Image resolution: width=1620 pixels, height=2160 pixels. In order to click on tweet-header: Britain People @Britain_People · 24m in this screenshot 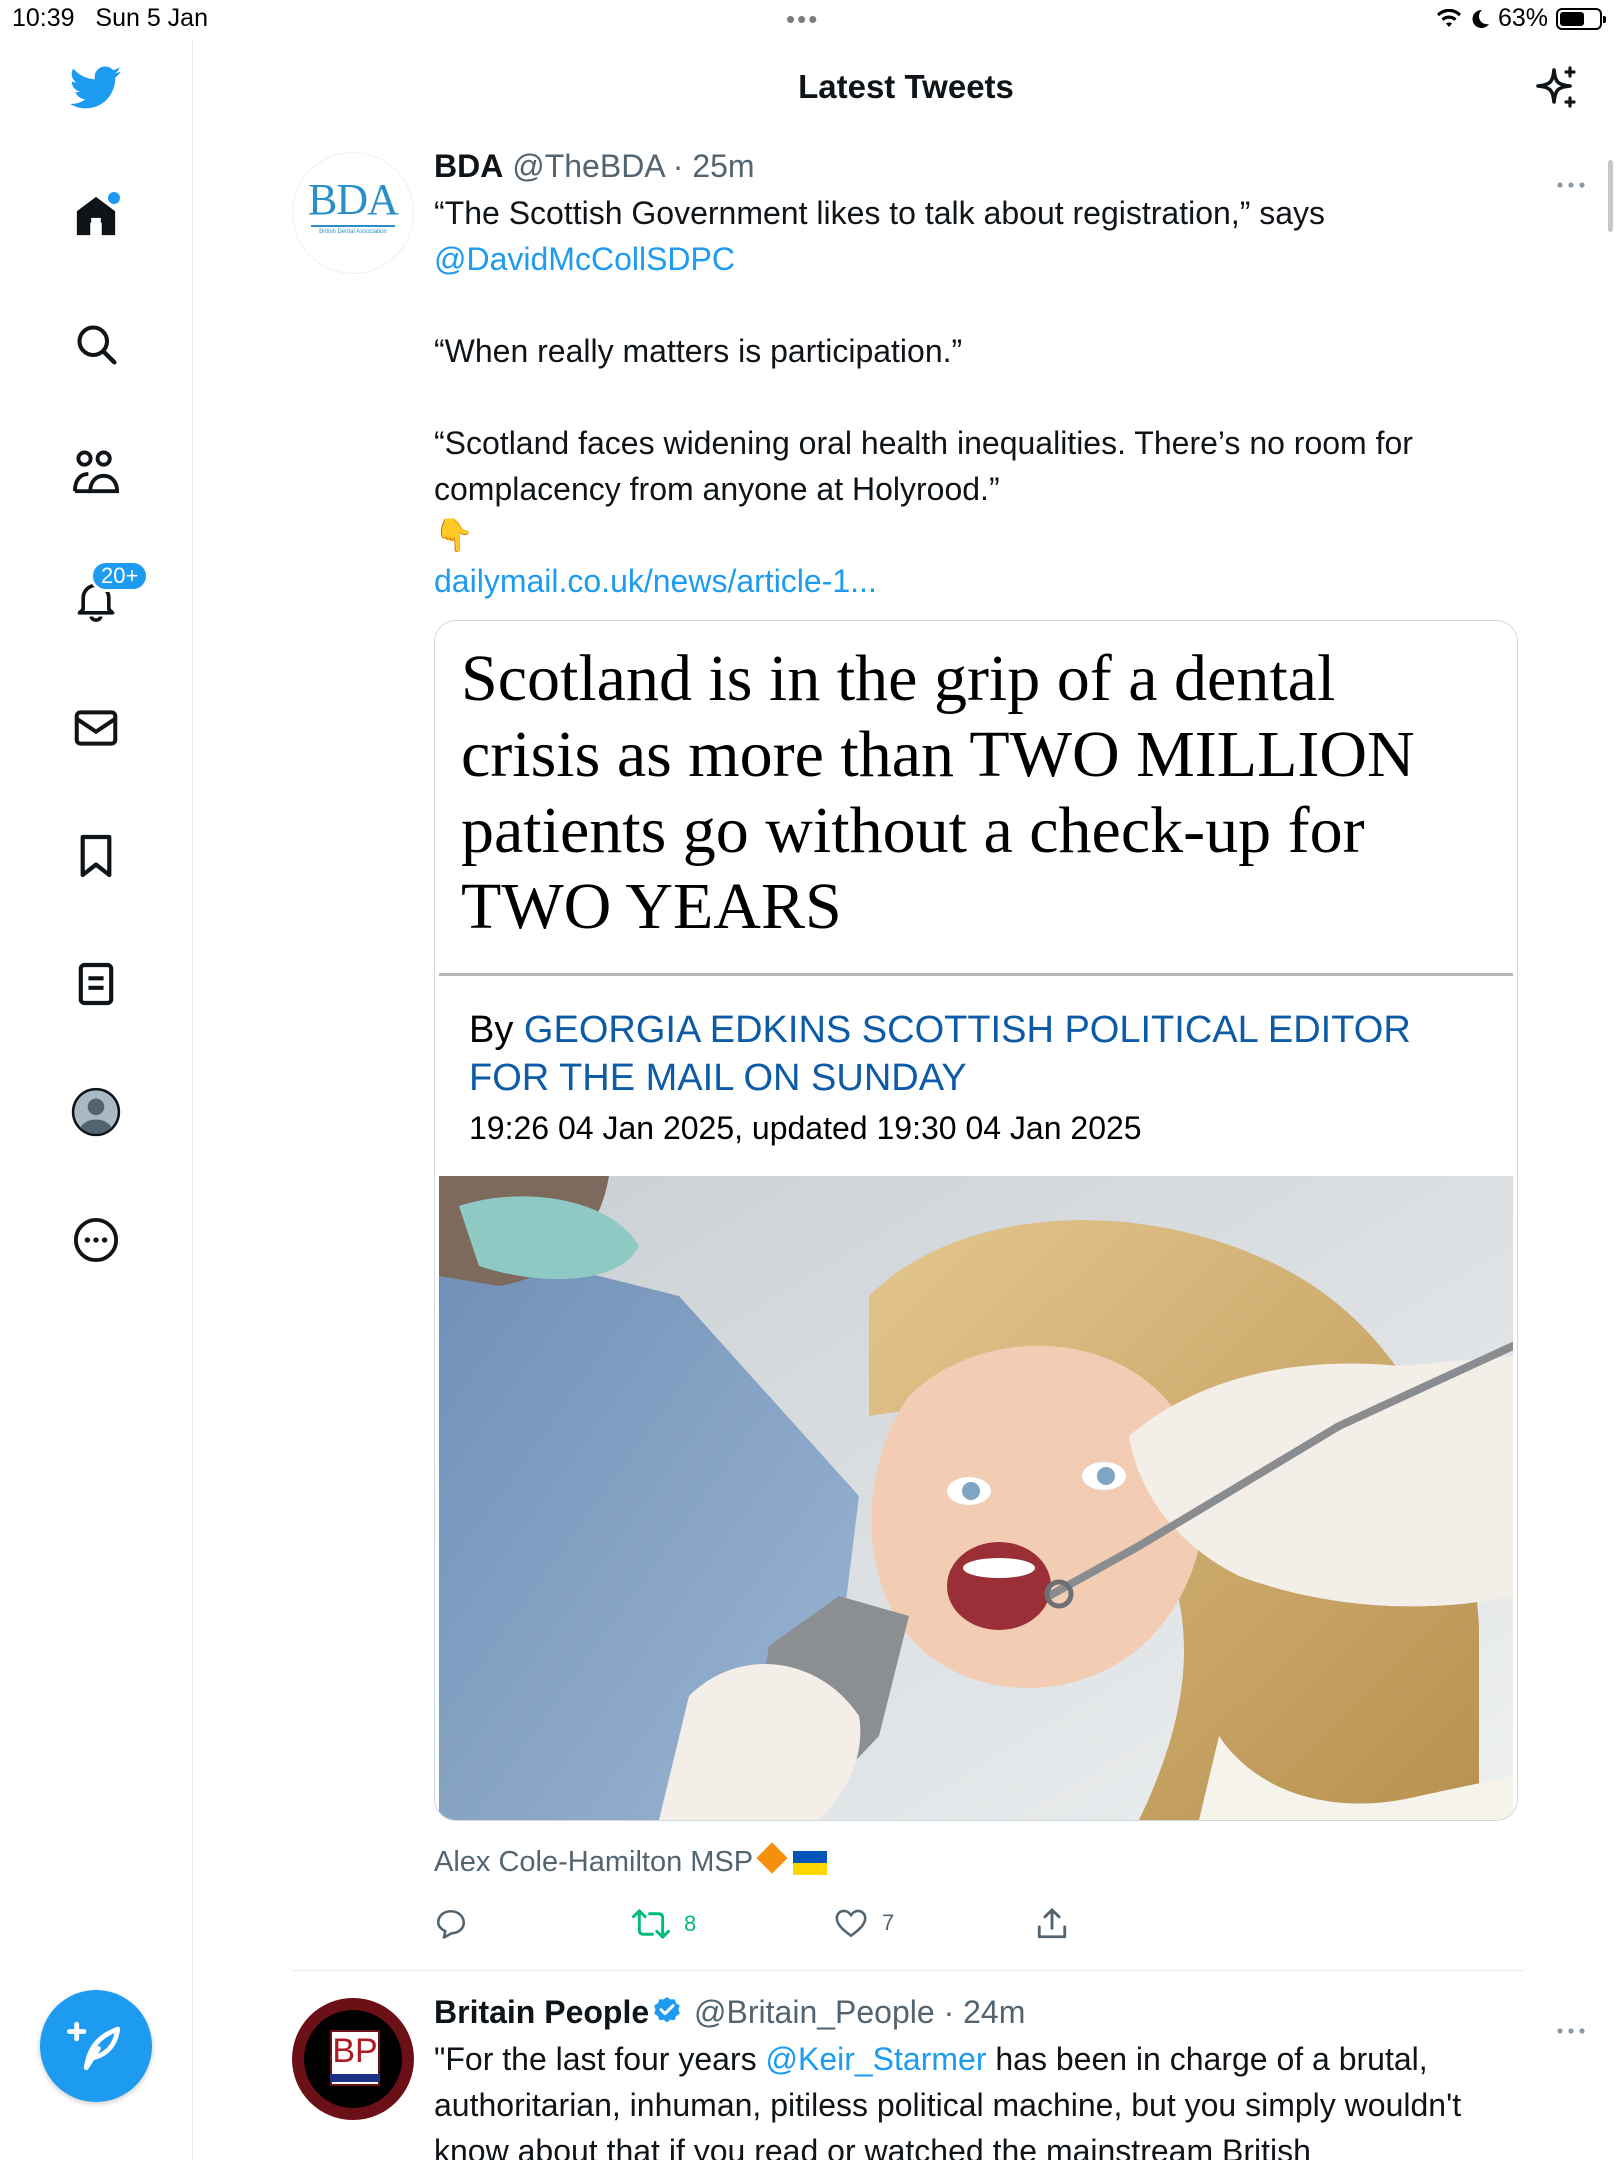, I will do `click(730, 2012)`.